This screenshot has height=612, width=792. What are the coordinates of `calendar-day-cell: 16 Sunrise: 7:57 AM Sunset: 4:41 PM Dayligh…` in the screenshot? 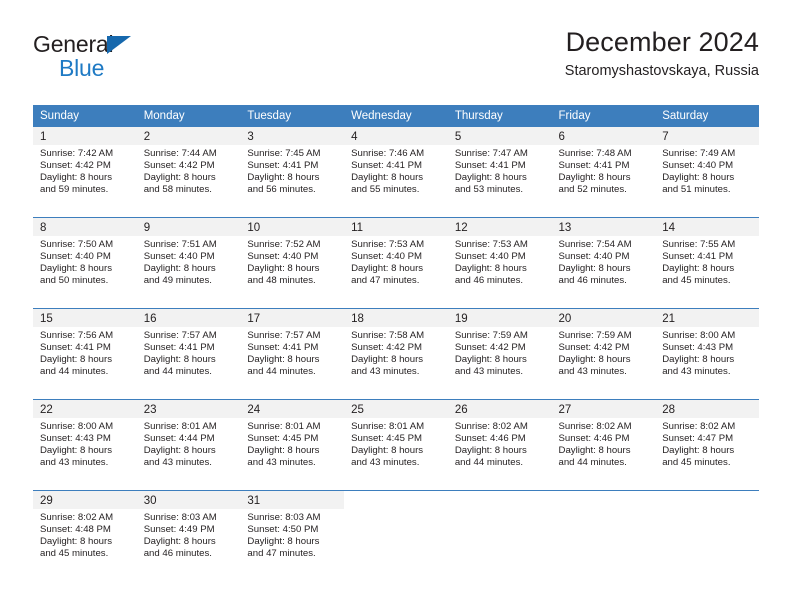 It's located at (188, 354).